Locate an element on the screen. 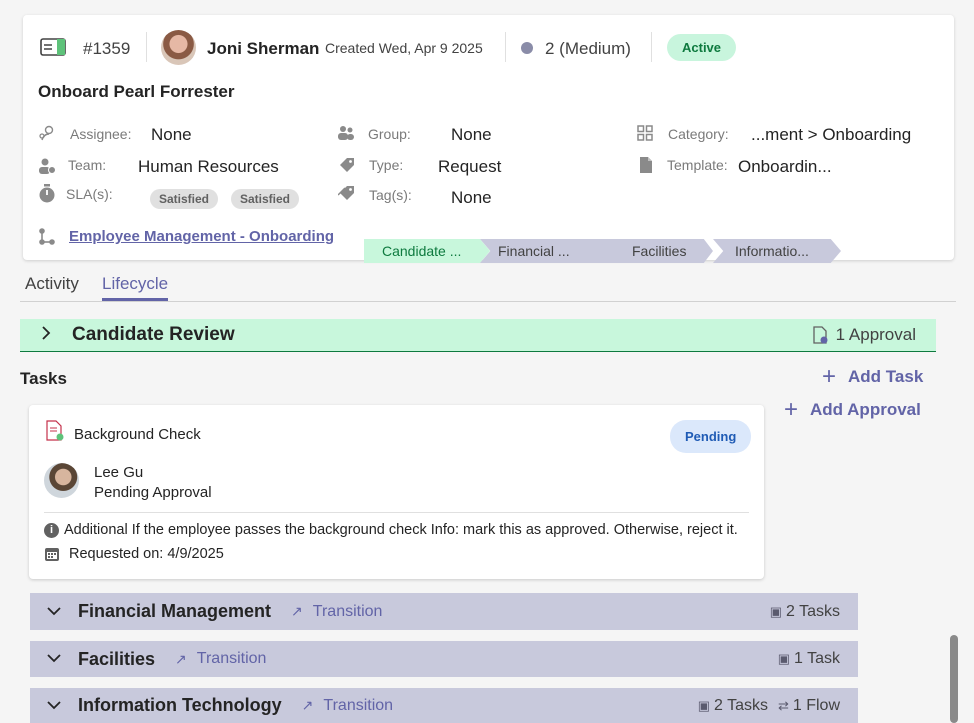  ticket-title: Onboard Pearl Forrester is located at coordinates (136, 91).